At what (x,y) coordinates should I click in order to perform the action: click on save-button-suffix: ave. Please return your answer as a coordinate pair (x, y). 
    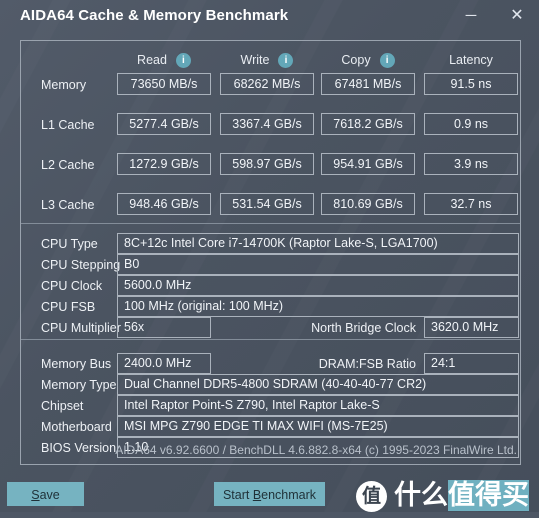
    Looking at the image, I should click on (49, 495).